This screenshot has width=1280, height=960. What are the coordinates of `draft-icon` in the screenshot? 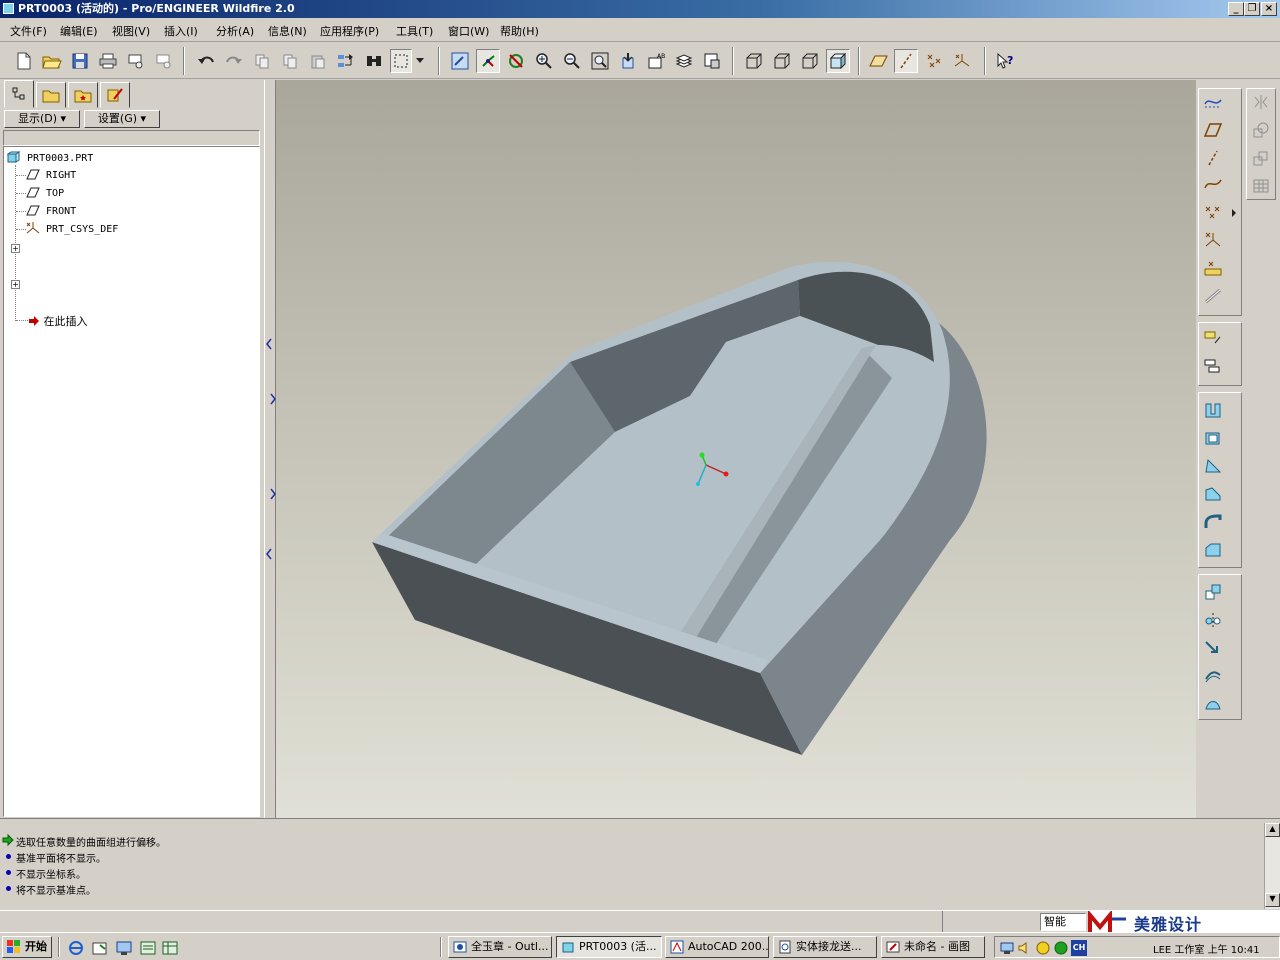 It's located at (1213, 466).